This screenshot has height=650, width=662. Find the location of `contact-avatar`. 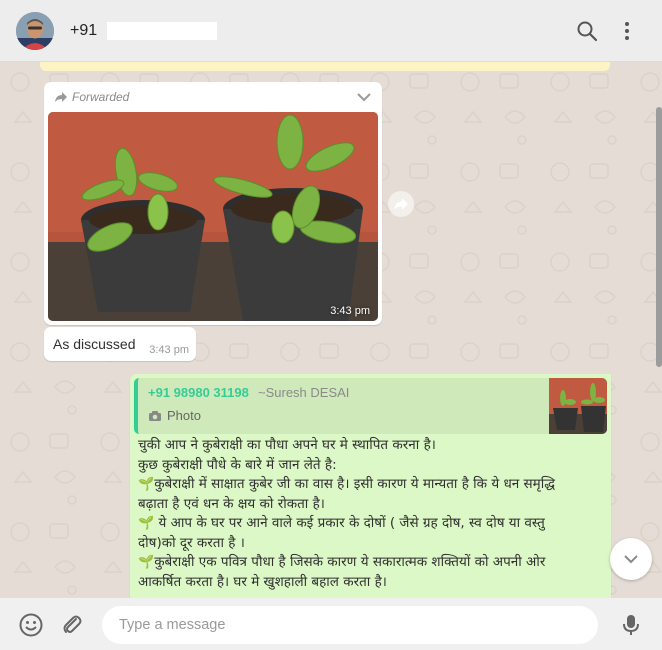

contact-avatar is located at coordinates (35, 31).